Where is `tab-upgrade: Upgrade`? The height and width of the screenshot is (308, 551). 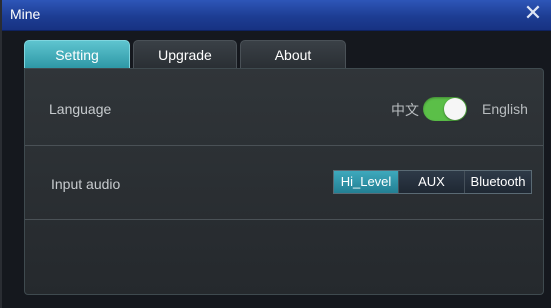 tab-upgrade: Upgrade is located at coordinates (185, 54).